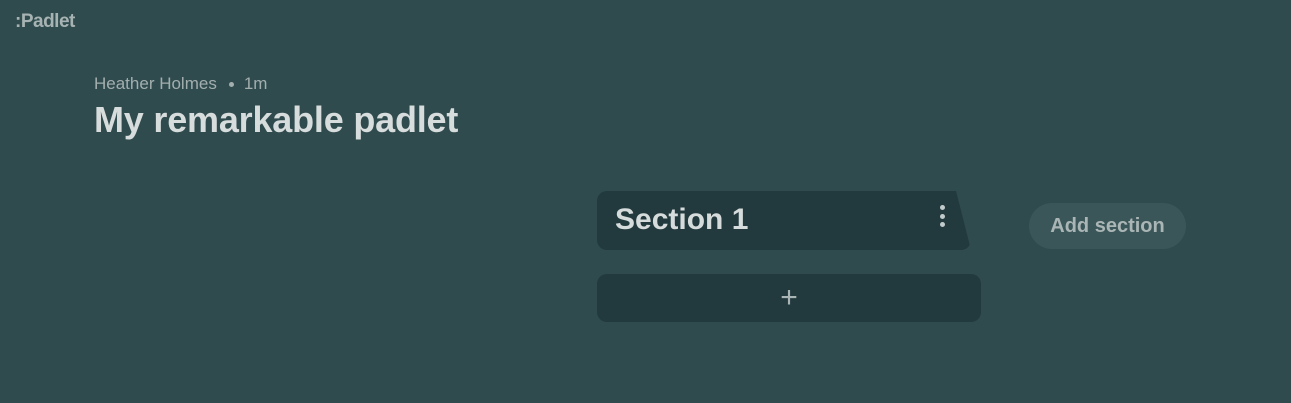  I want to click on section-header: Section 1, so click(784, 220).